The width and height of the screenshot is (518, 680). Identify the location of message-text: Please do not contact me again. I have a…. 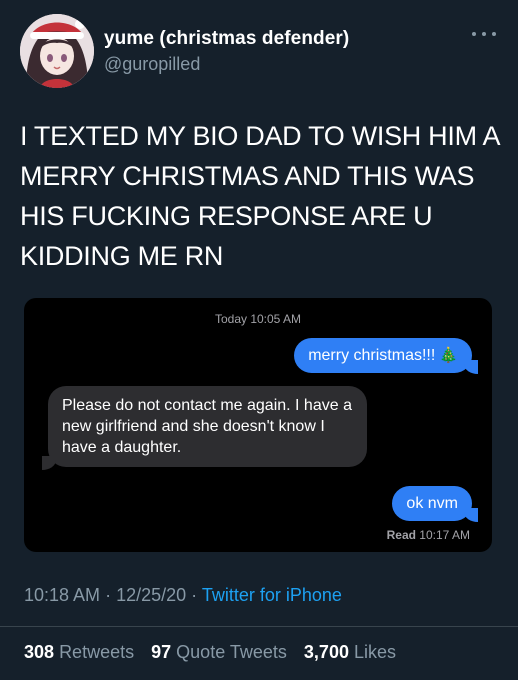
(207, 426).